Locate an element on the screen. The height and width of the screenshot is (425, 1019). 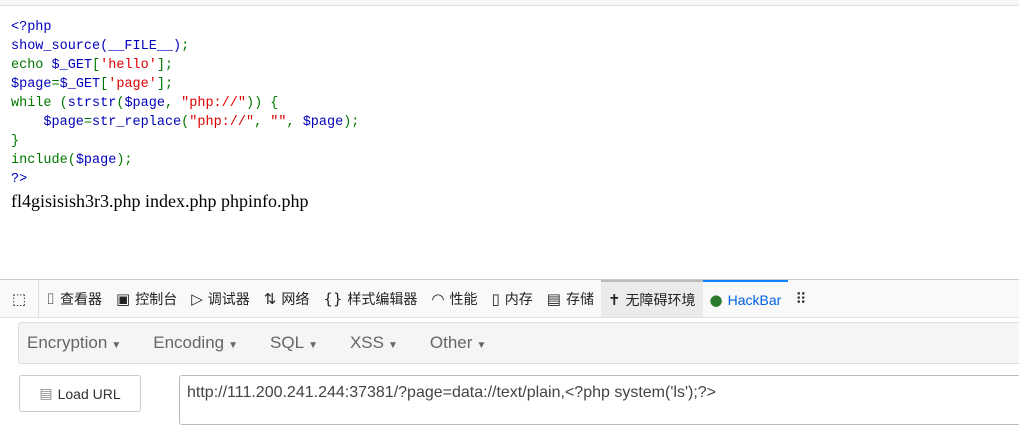
devtools-tab-console: ▣ 控制台 is located at coordinates (146, 298).